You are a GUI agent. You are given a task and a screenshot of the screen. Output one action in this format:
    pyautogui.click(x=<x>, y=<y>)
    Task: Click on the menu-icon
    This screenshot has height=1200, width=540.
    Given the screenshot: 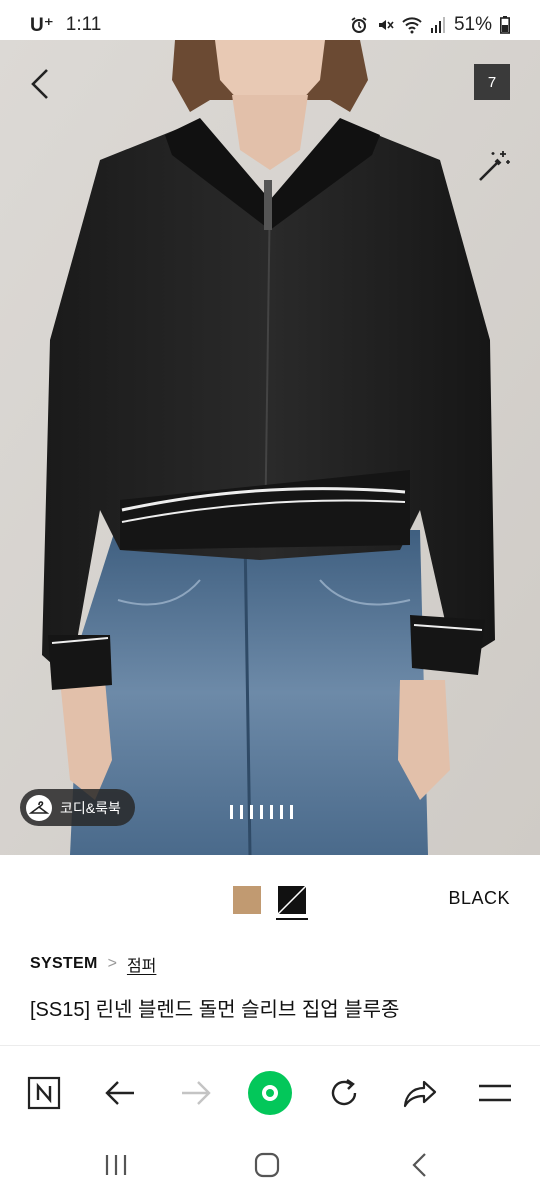 What is the action you would take?
    pyautogui.click(x=495, y=1093)
    